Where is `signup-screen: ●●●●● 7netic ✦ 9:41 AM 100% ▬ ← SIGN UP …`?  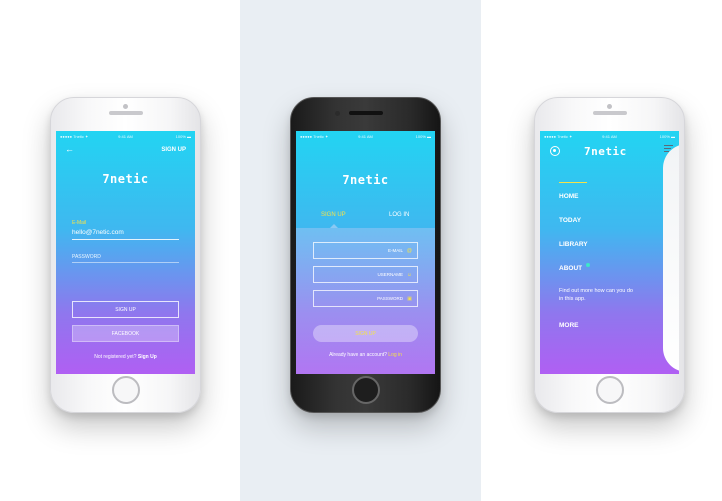 signup-screen: ●●●●● 7netic ✦ 9:41 AM 100% ▬ ← SIGN UP … is located at coordinates (125, 252).